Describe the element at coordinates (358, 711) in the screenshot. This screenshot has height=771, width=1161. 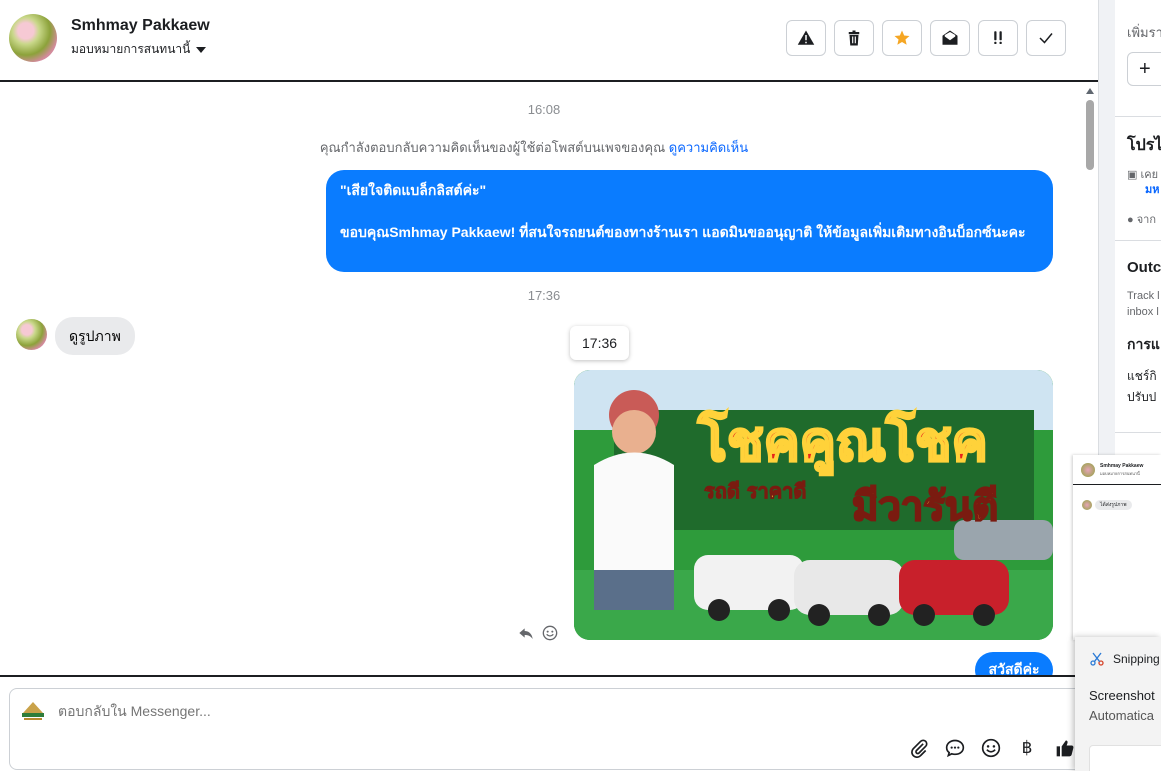
I see `reply-input` at that location.